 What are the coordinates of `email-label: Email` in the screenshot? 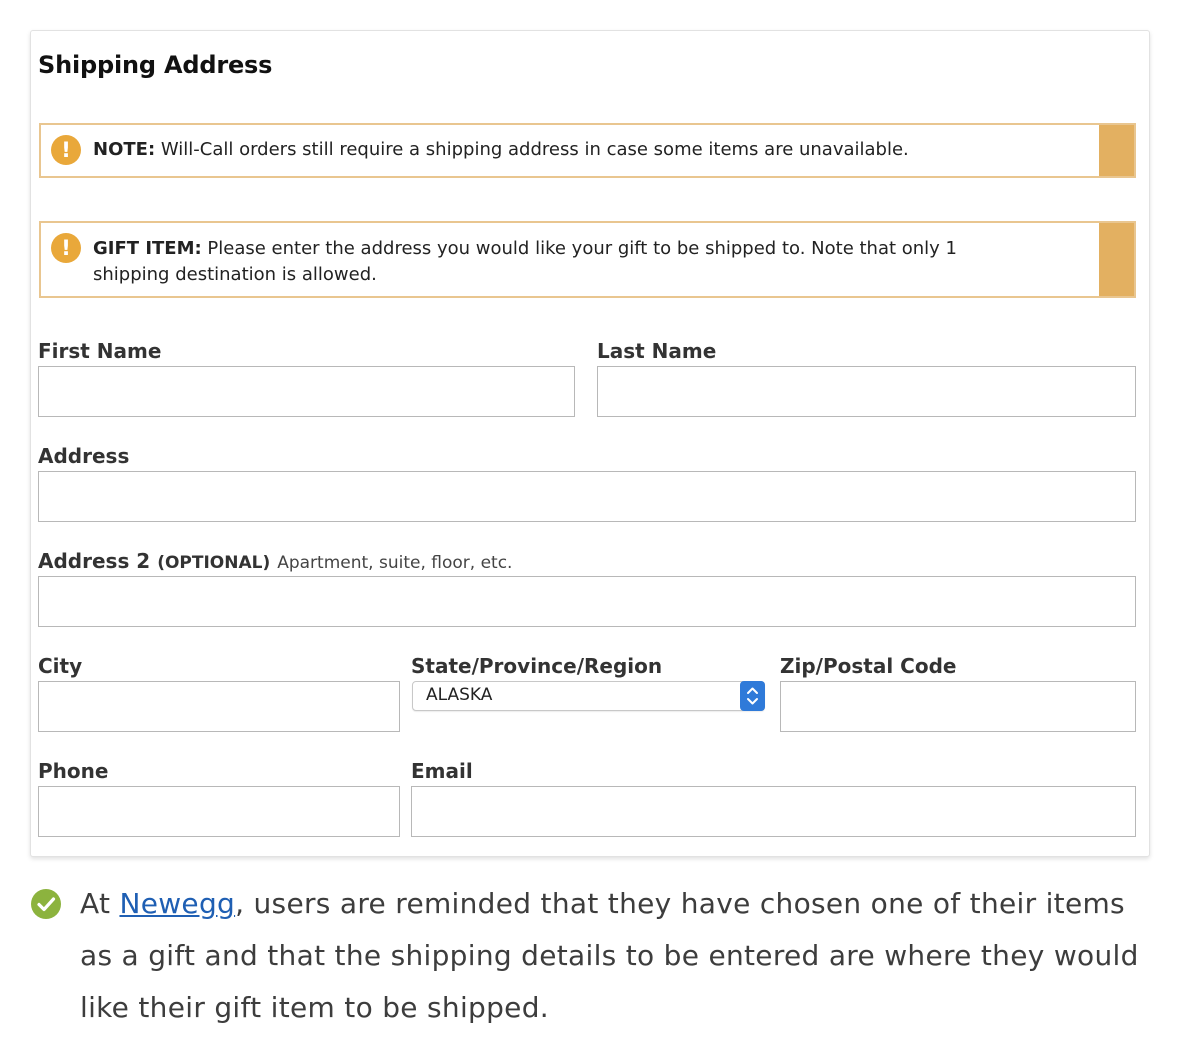 It's located at (442, 771).